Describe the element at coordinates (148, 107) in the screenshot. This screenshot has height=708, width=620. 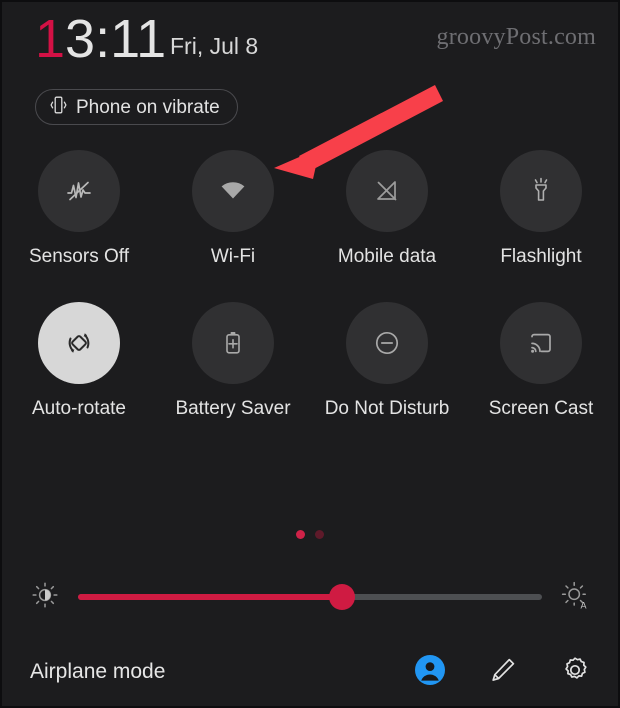
I see `ringer-mode-label: Phone on vibrate` at that location.